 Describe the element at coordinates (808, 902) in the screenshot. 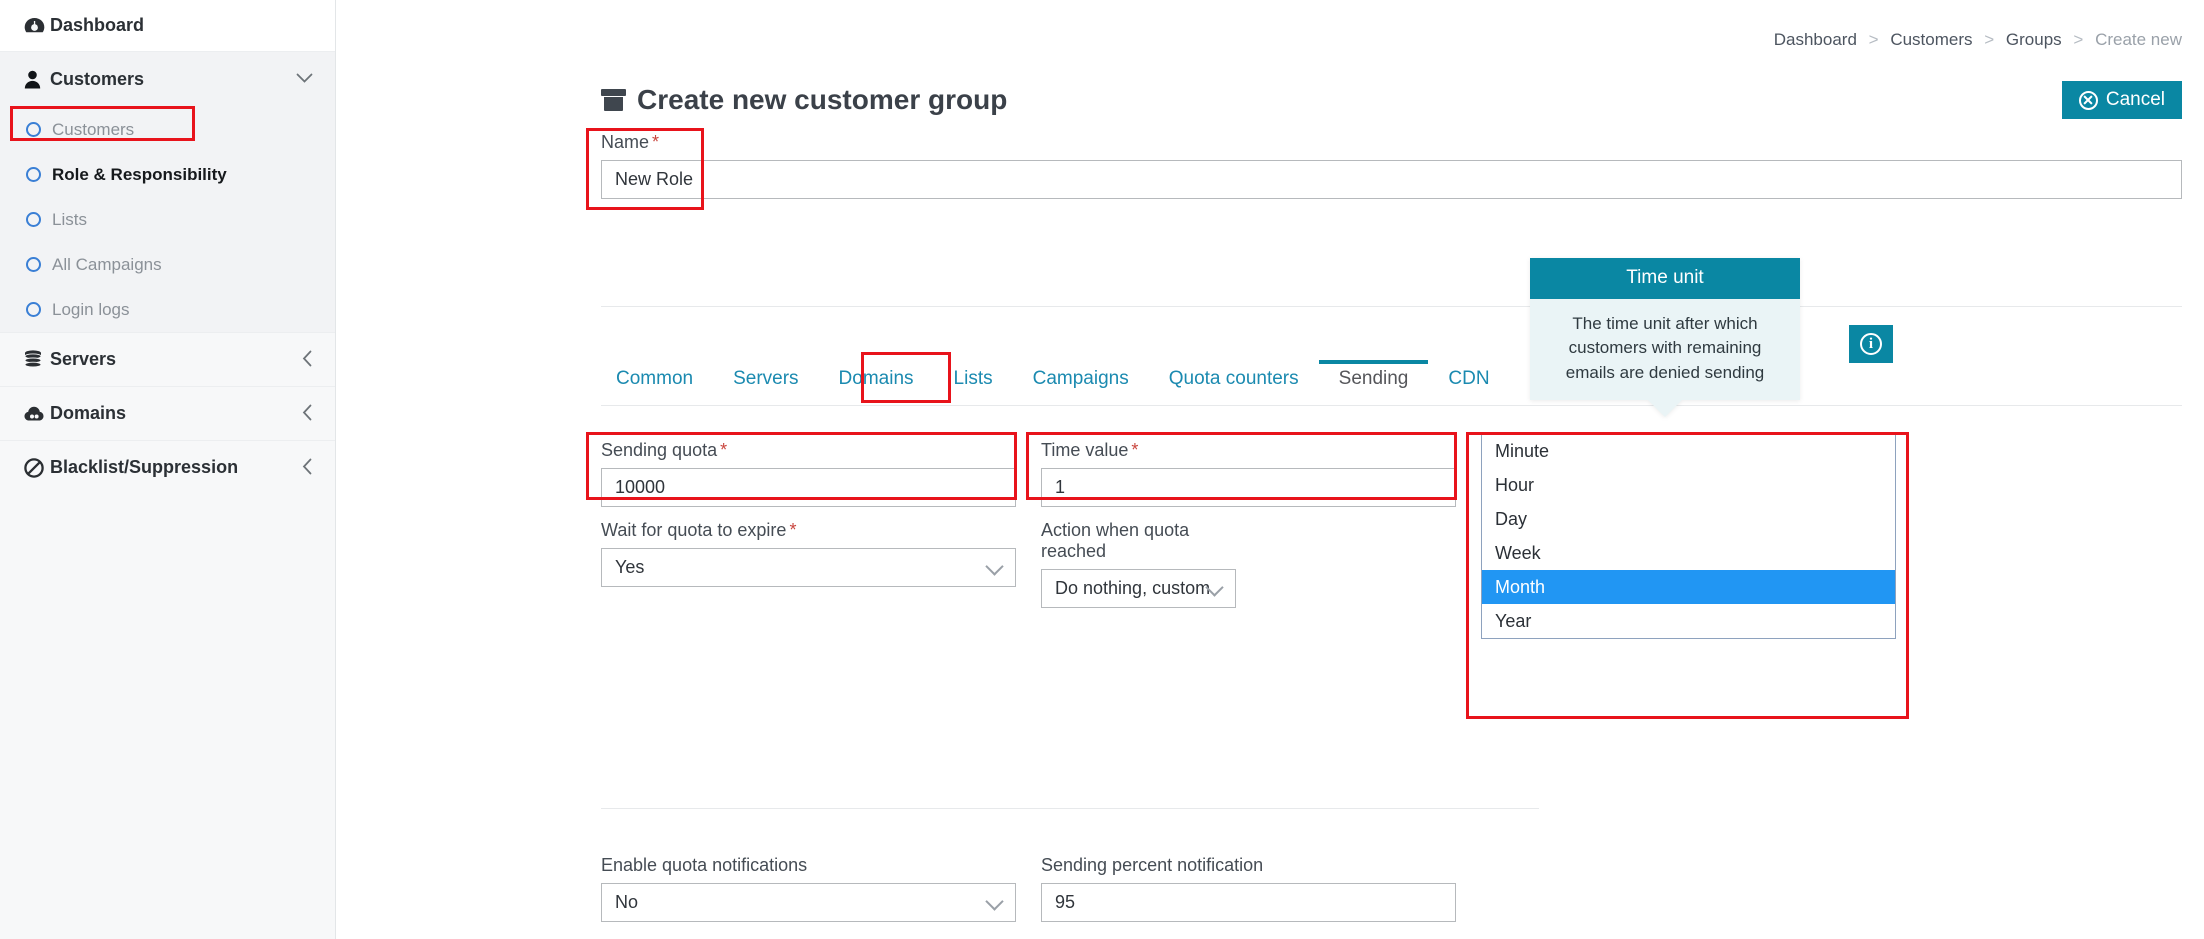

I see `enable-quota-notifications-select: No` at that location.